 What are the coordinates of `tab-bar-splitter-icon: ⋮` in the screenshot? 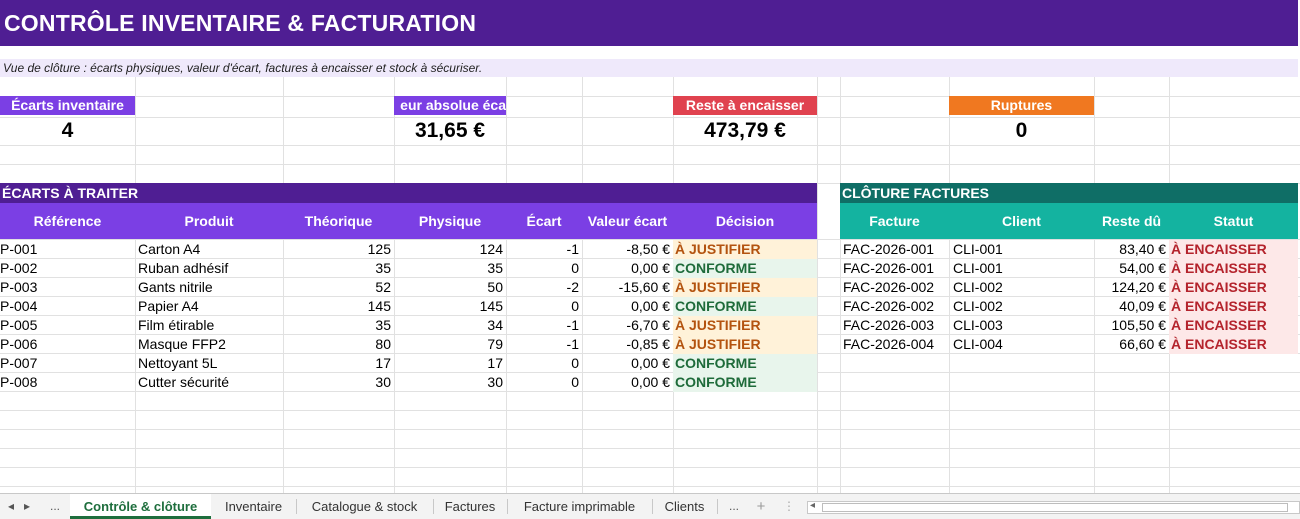 It's located at (789, 506).